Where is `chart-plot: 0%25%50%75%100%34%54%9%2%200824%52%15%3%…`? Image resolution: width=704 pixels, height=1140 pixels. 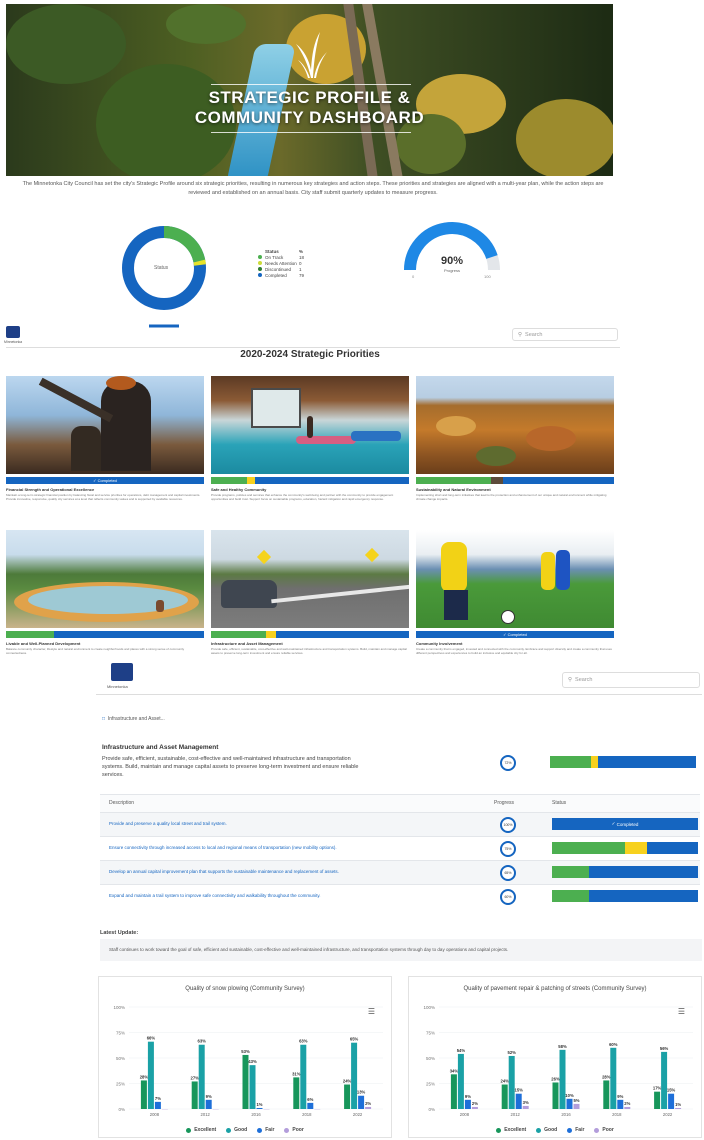
chart-plot: 0%25%50%75%100%34%54%9%2%200824%52%15%3%… is located at coordinates (558, 1061).